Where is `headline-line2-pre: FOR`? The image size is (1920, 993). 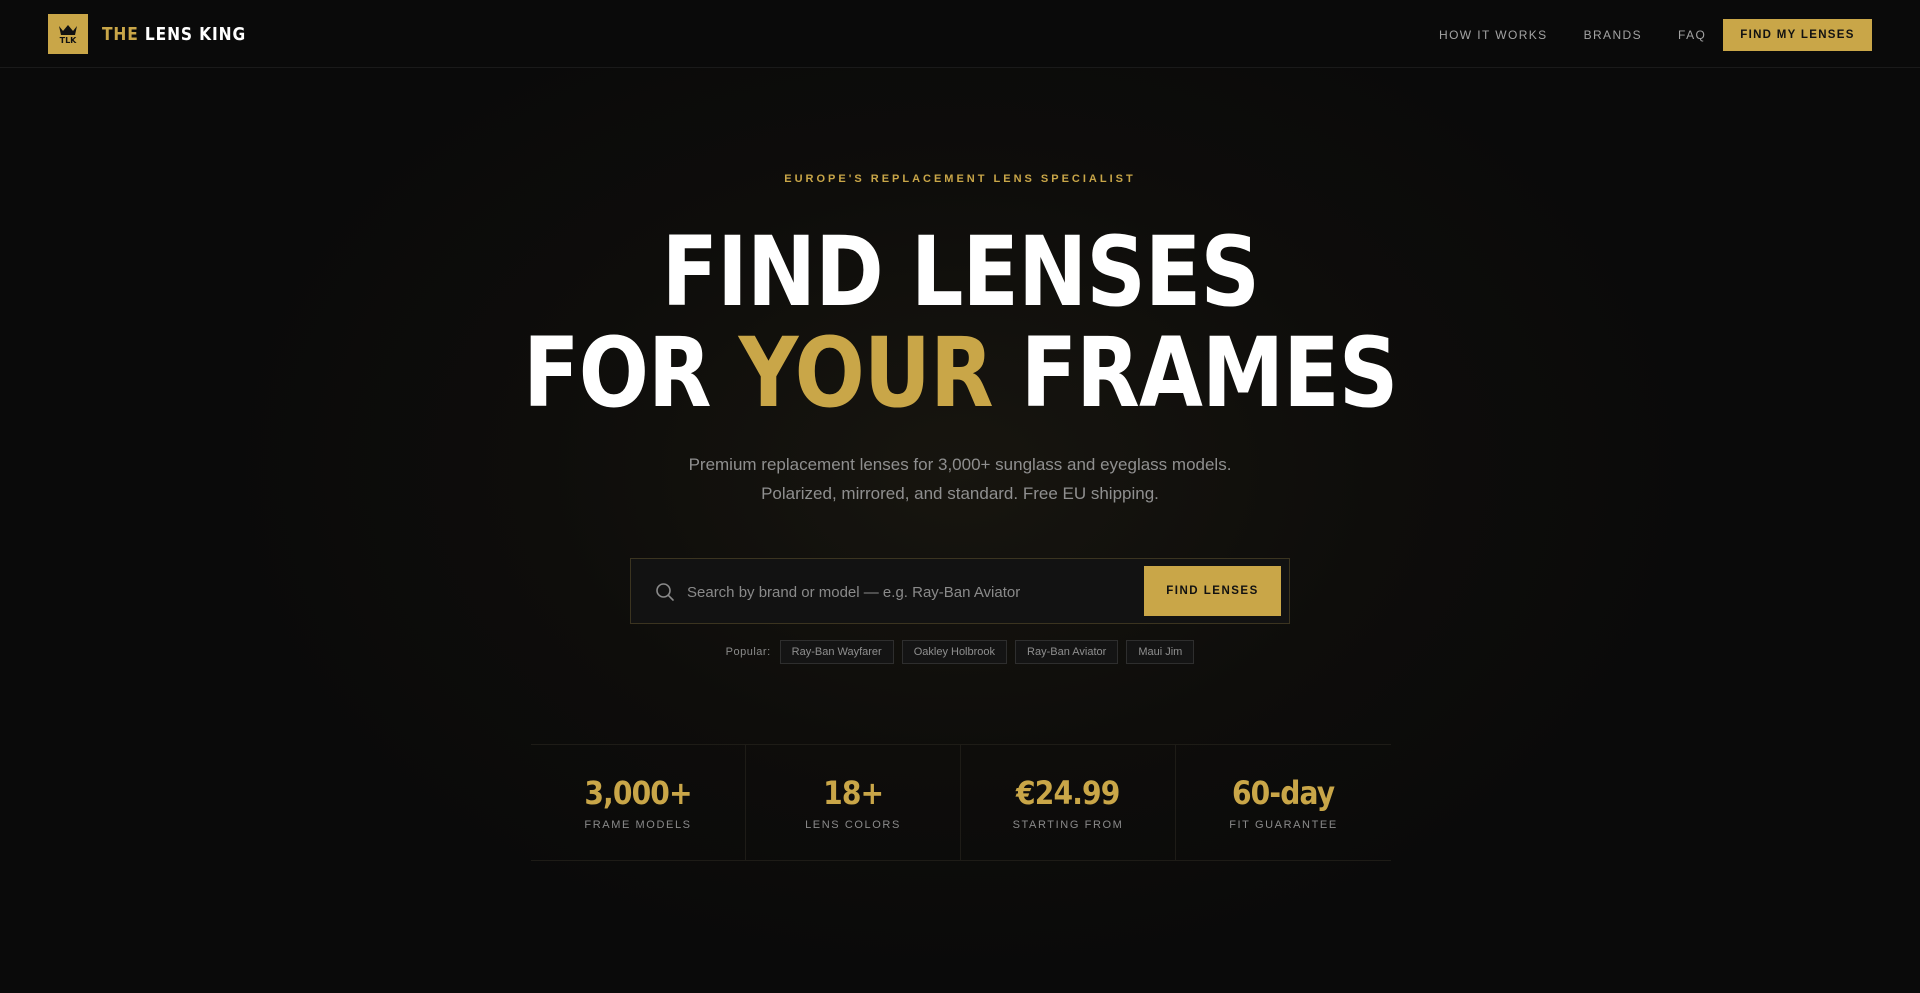 headline-line2-pre: FOR is located at coordinates (630, 373).